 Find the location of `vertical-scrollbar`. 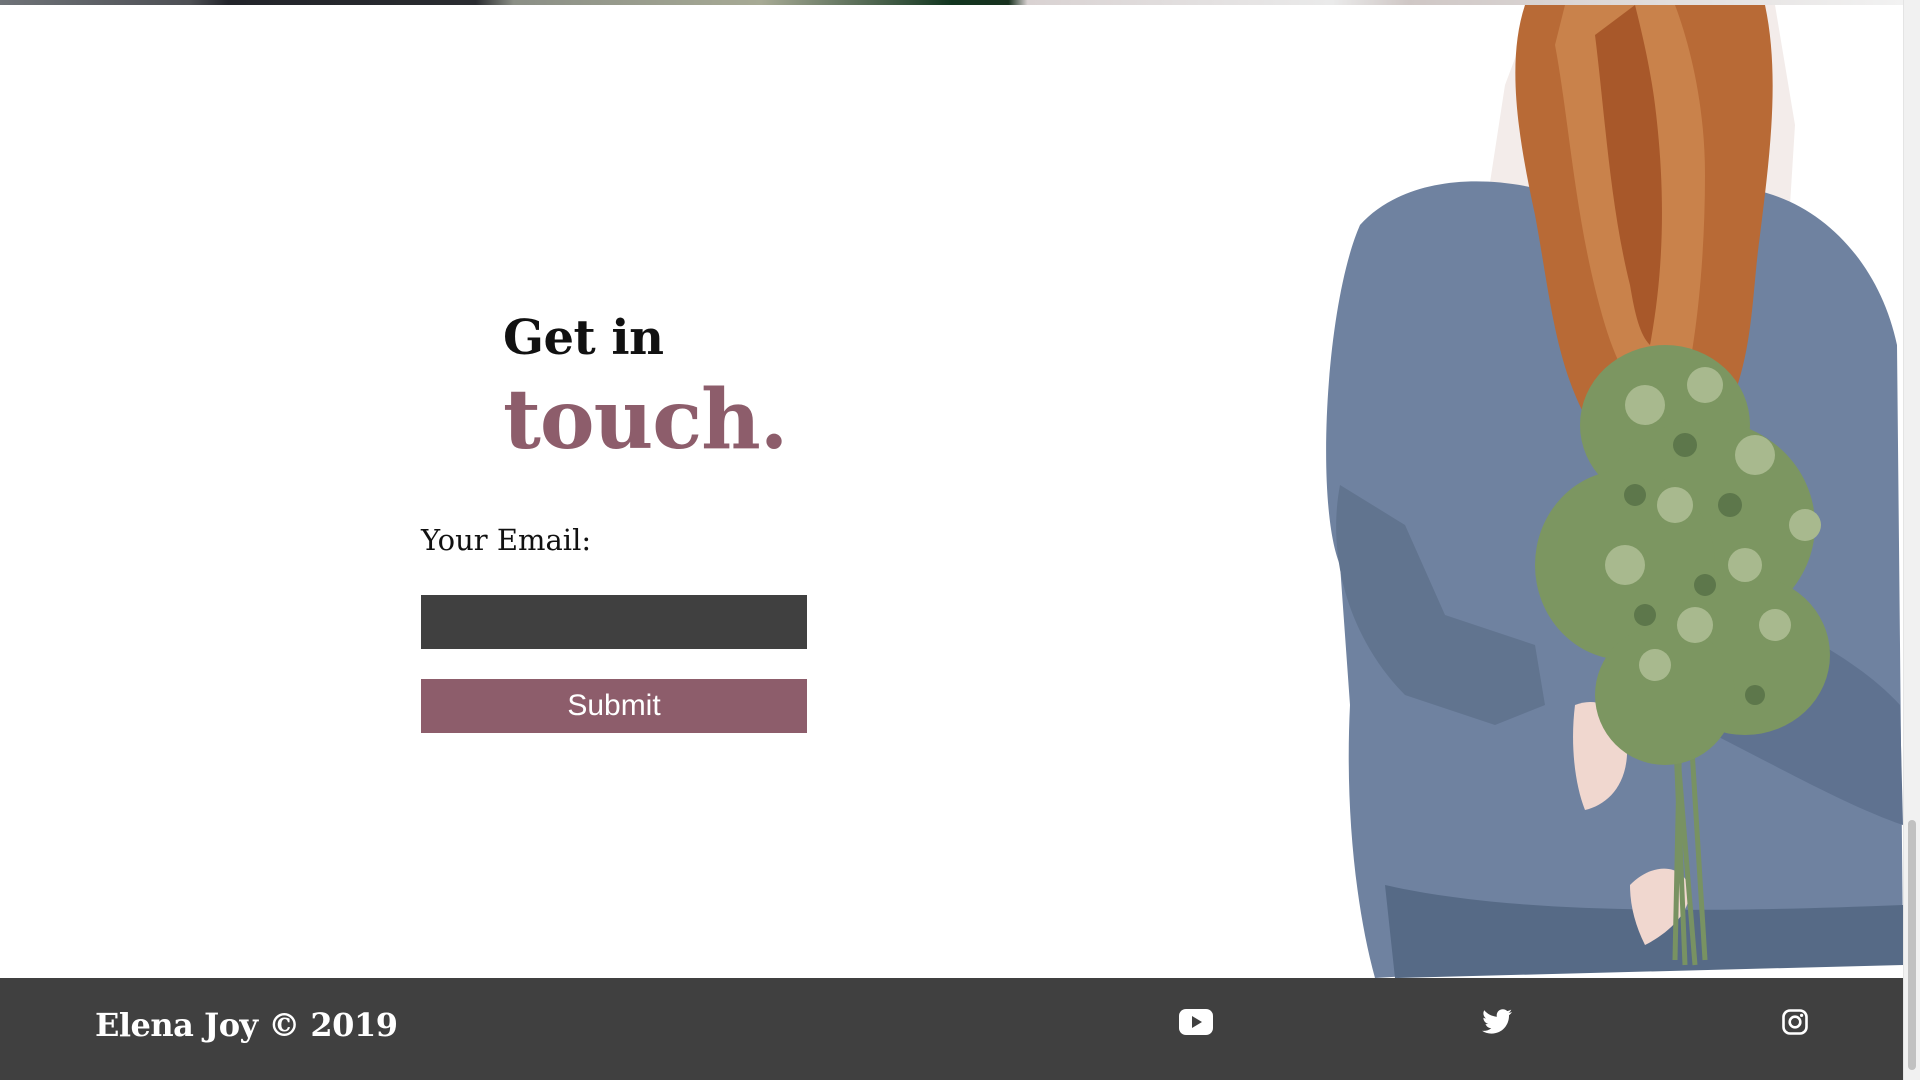

vertical-scrollbar is located at coordinates (1911, 540).